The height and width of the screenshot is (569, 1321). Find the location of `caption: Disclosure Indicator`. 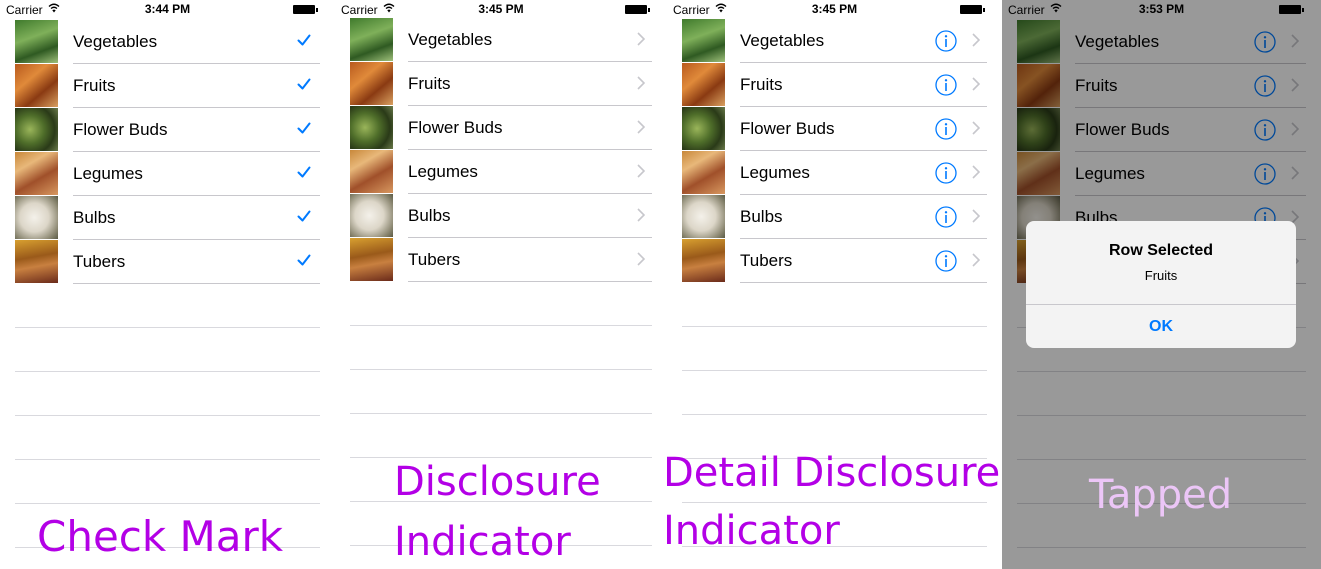

caption: Disclosure Indicator is located at coordinates (497, 510).